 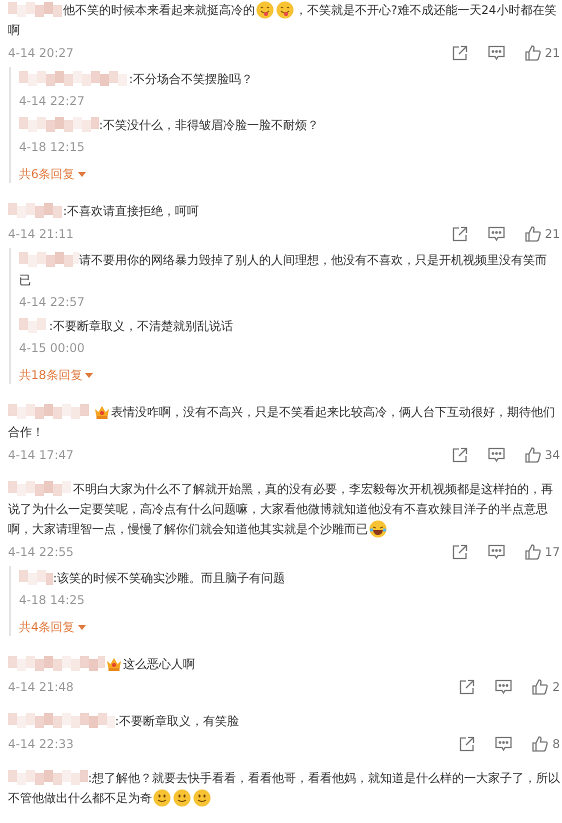 What do you see at coordinates (52, 147) in the screenshot?
I see `reply-date: 4-18 12:15` at bounding box center [52, 147].